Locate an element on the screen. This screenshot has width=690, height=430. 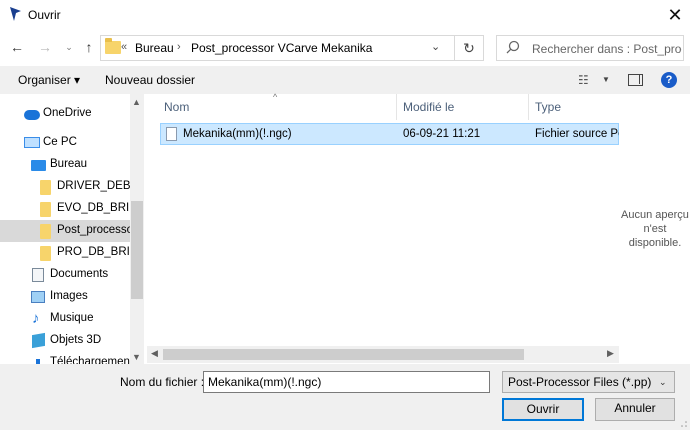
sidebar-item-driver-debug: DRIVER_DEBUG is located at coordinates (72, 187).